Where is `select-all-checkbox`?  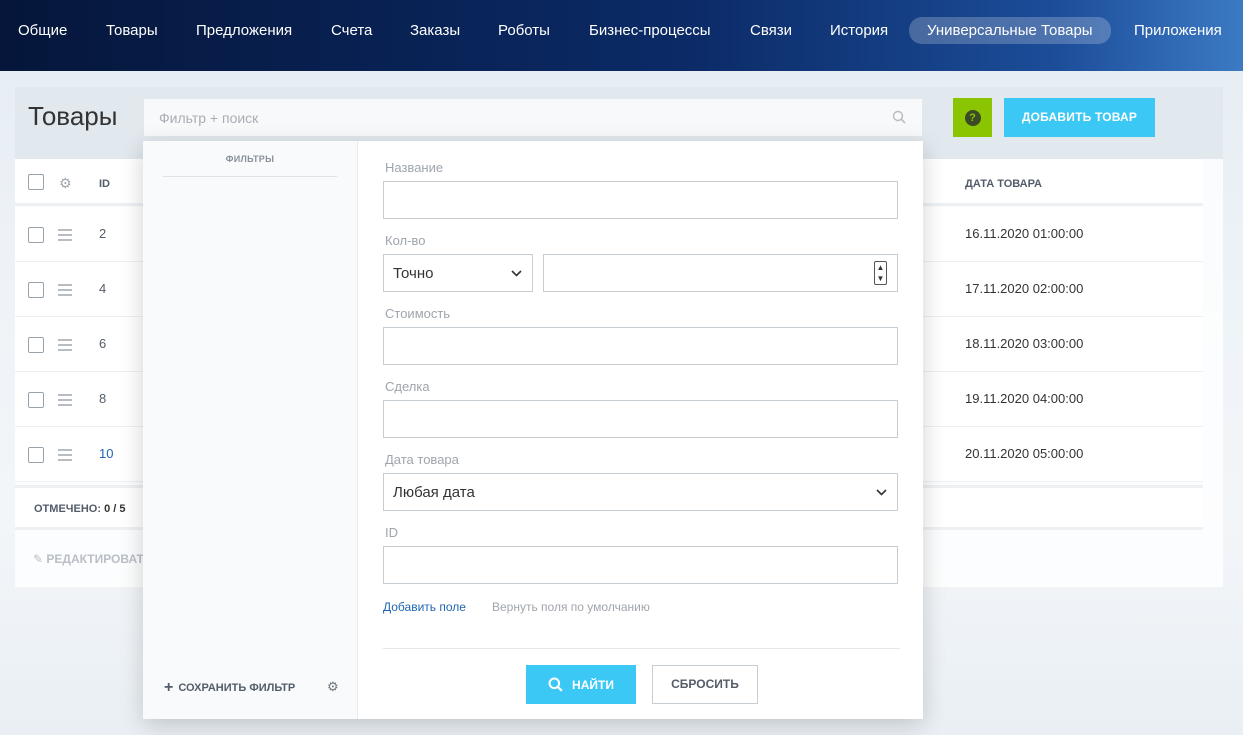 select-all-checkbox is located at coordinates (36, 182).